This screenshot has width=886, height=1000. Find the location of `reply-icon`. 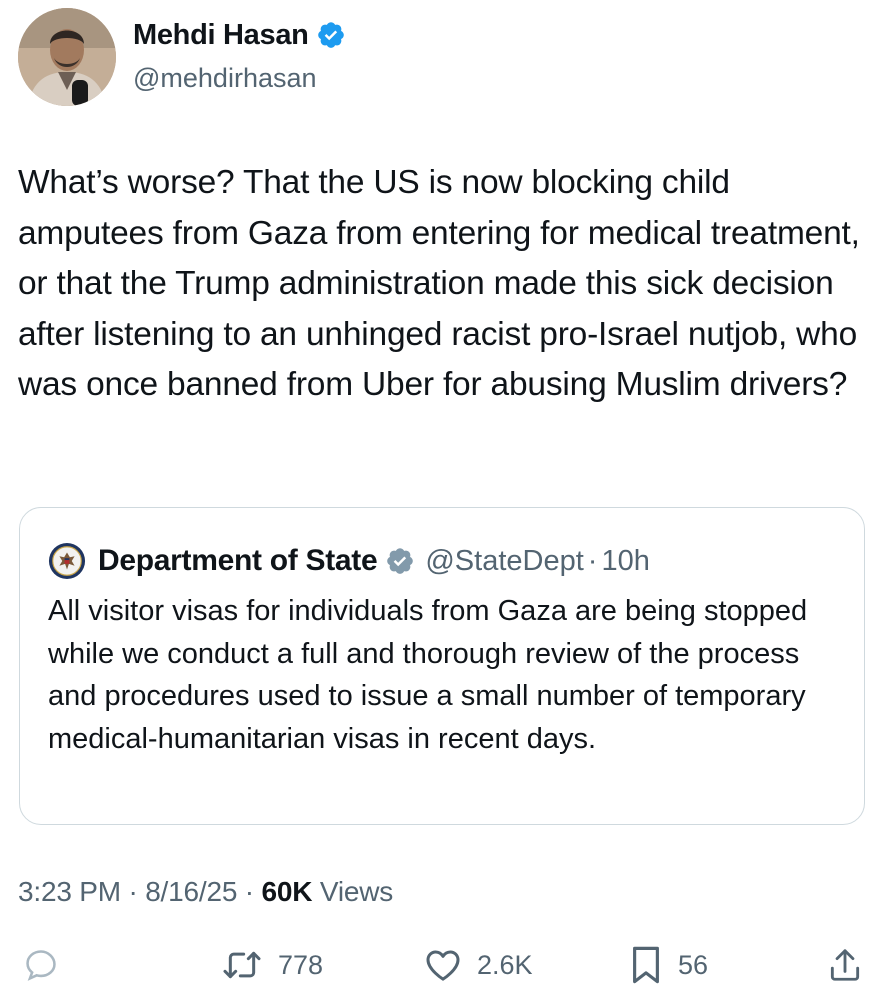

reply-icon is located at coordinates (41, 965).